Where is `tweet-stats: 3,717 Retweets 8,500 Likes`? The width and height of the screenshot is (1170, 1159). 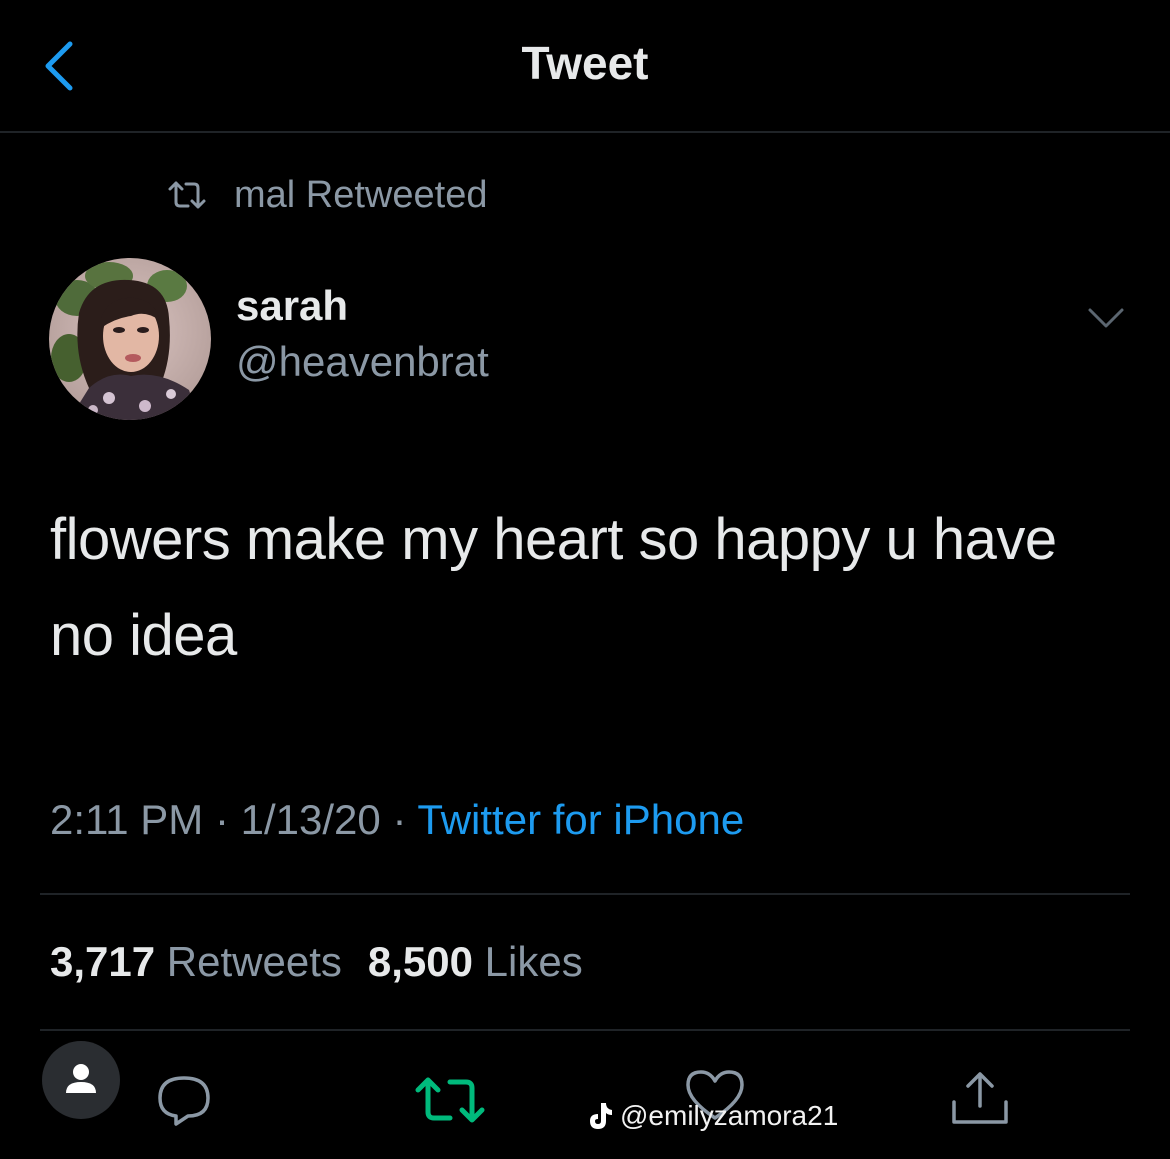
tweet-stats: 3,717 Retweets 8,500 Likes is located at coordinates (316, 962).